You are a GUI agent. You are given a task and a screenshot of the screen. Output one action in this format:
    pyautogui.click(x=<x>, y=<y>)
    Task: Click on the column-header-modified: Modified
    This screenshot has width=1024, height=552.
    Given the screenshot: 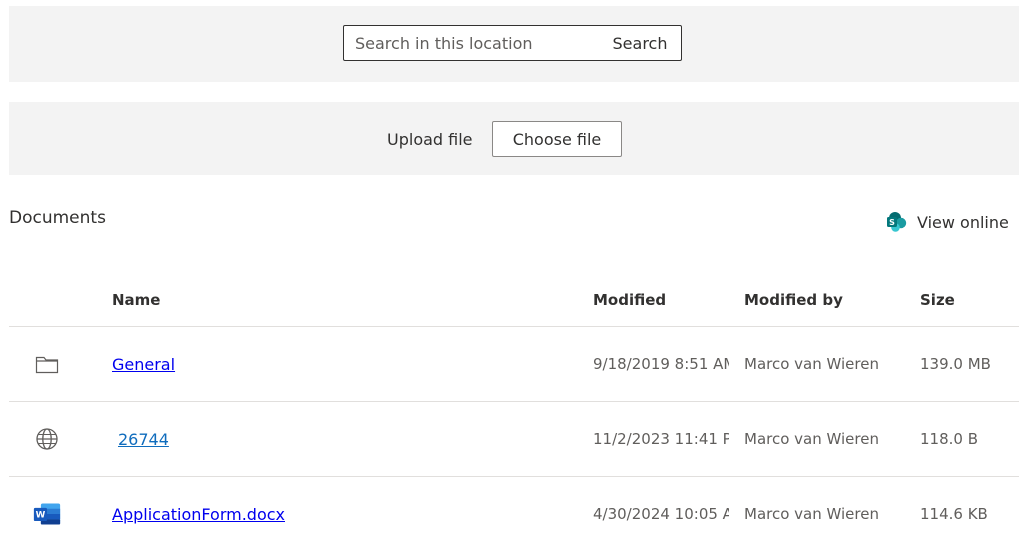 What is the action you would take?
    pyautogui.click(x=661, y=299)
    